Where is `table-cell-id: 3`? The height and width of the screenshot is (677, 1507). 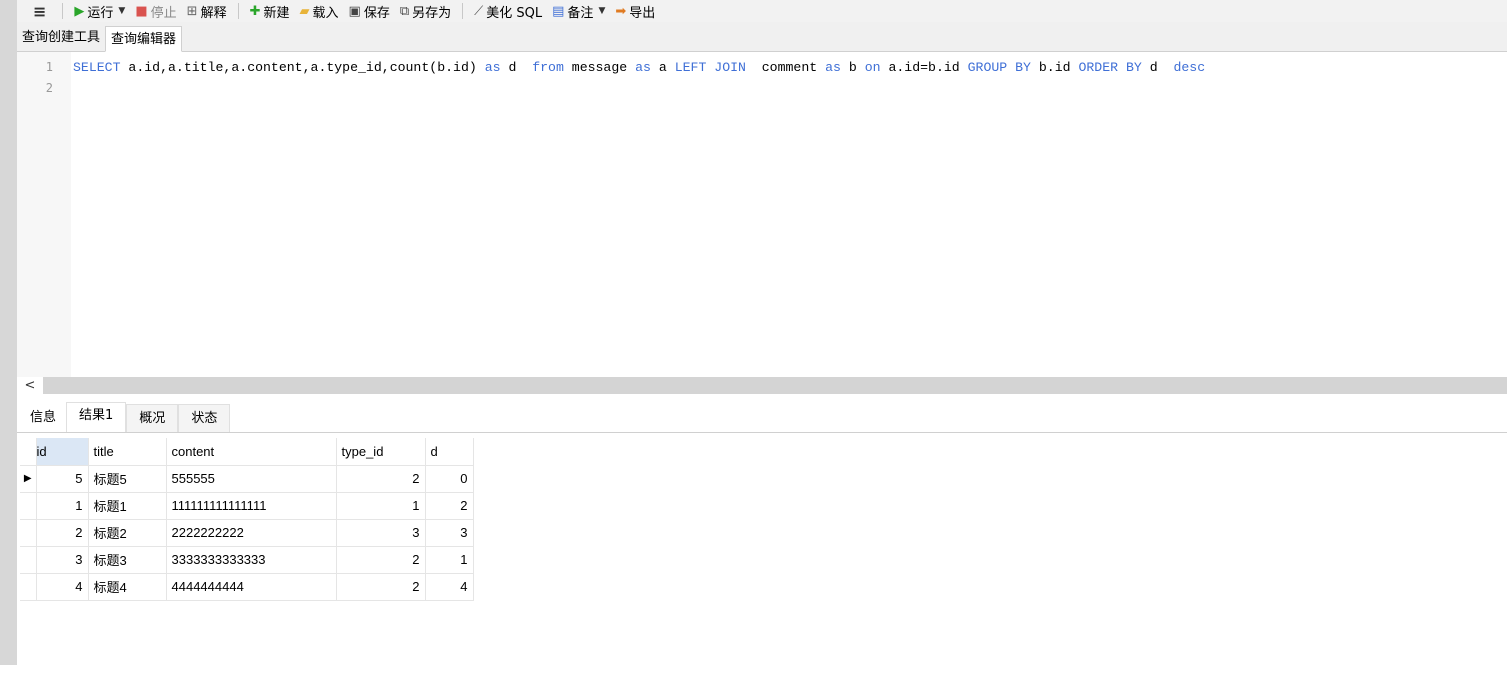 table-cell-id: 3 is located at coordinates (62, 560).